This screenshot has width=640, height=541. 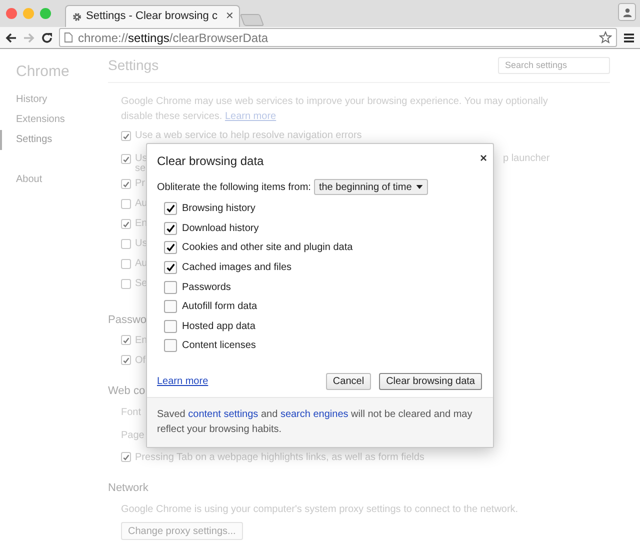 I want to click on section-title: Web co, so click(x=127, y=391).